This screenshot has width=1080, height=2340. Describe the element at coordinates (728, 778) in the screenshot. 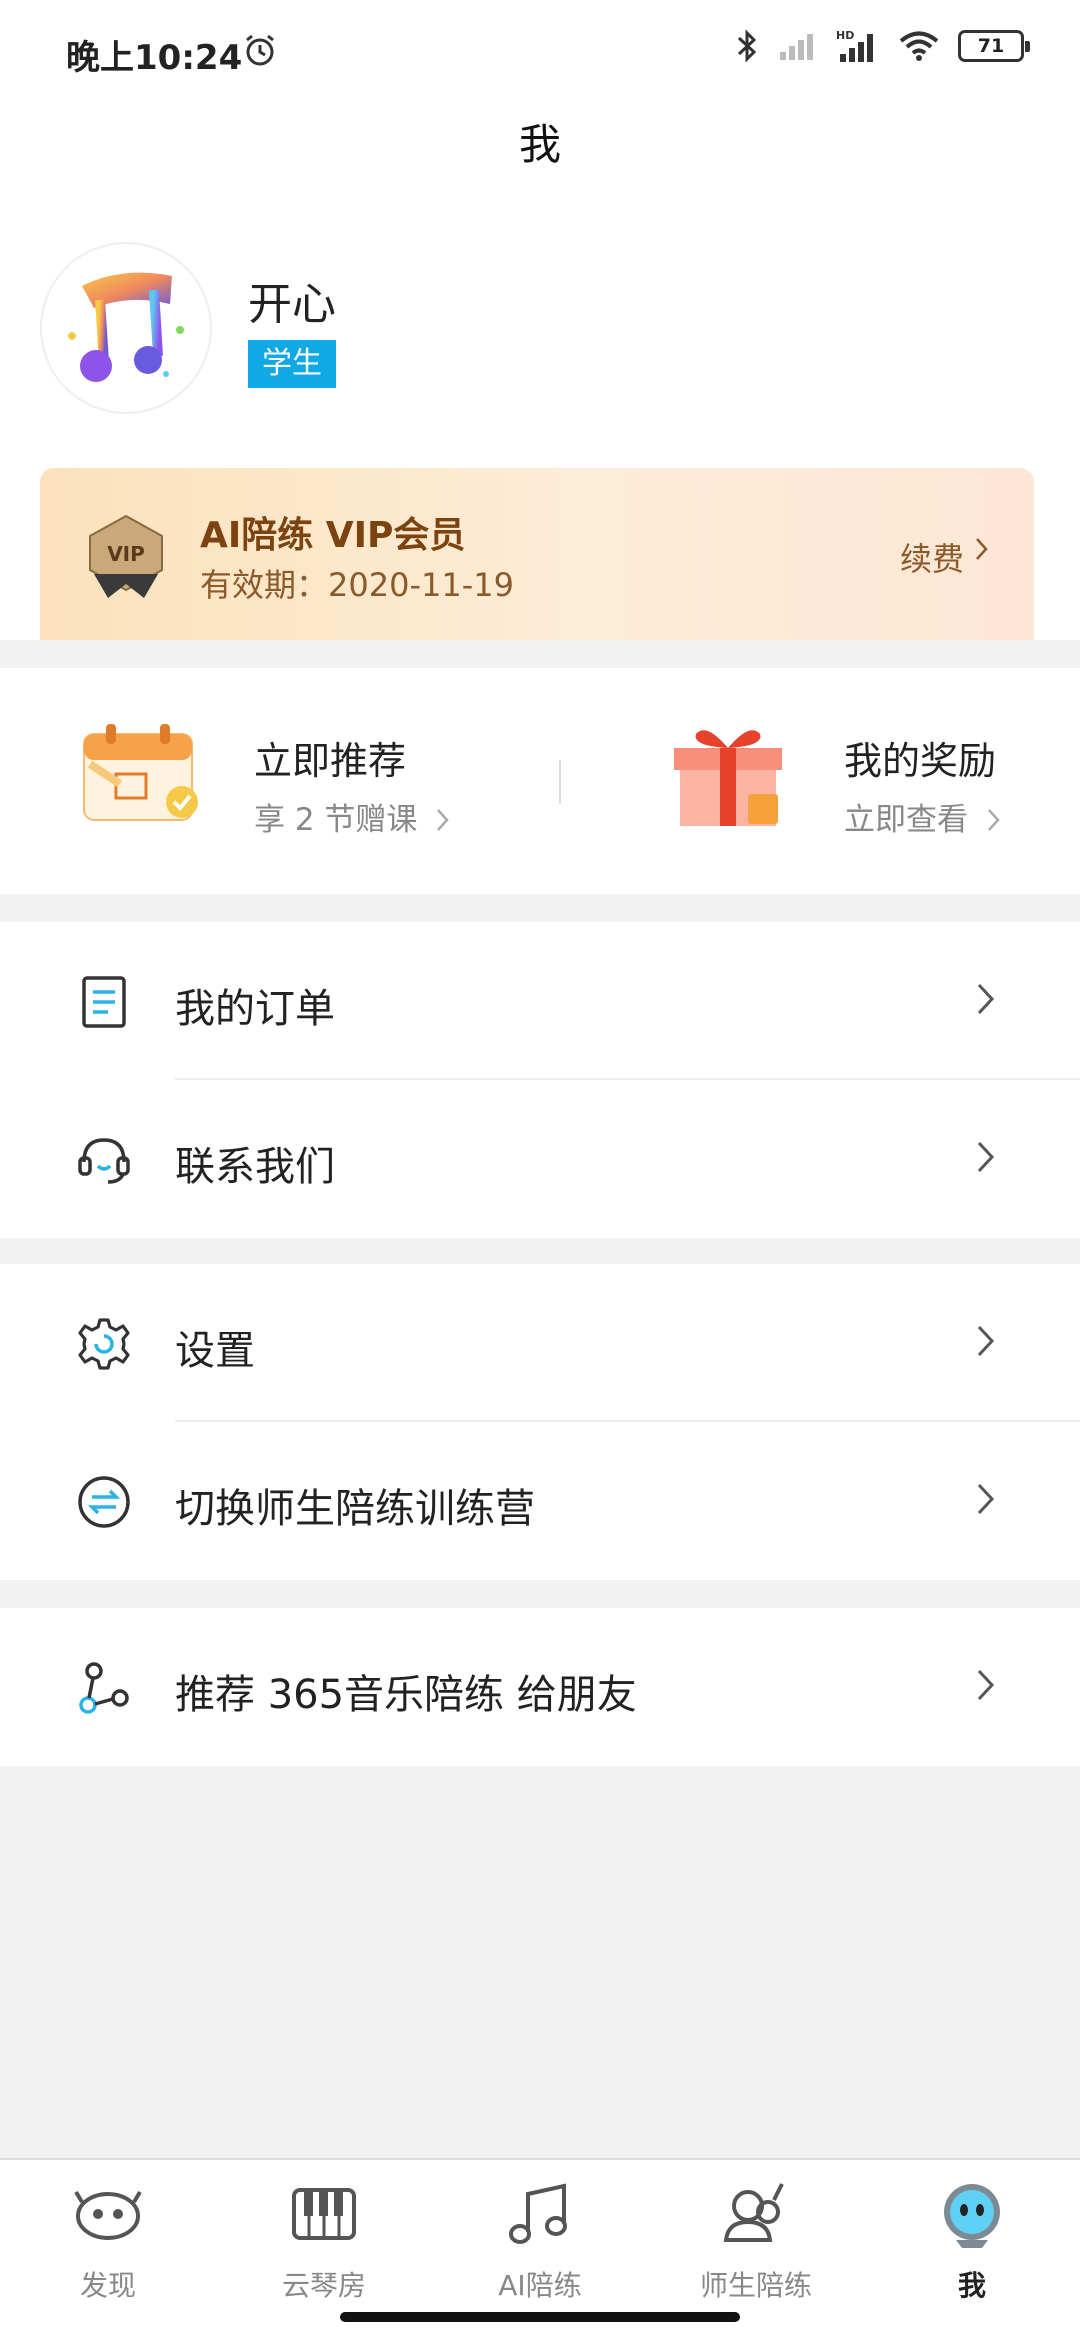

I see `gift-box-icon` at that location.